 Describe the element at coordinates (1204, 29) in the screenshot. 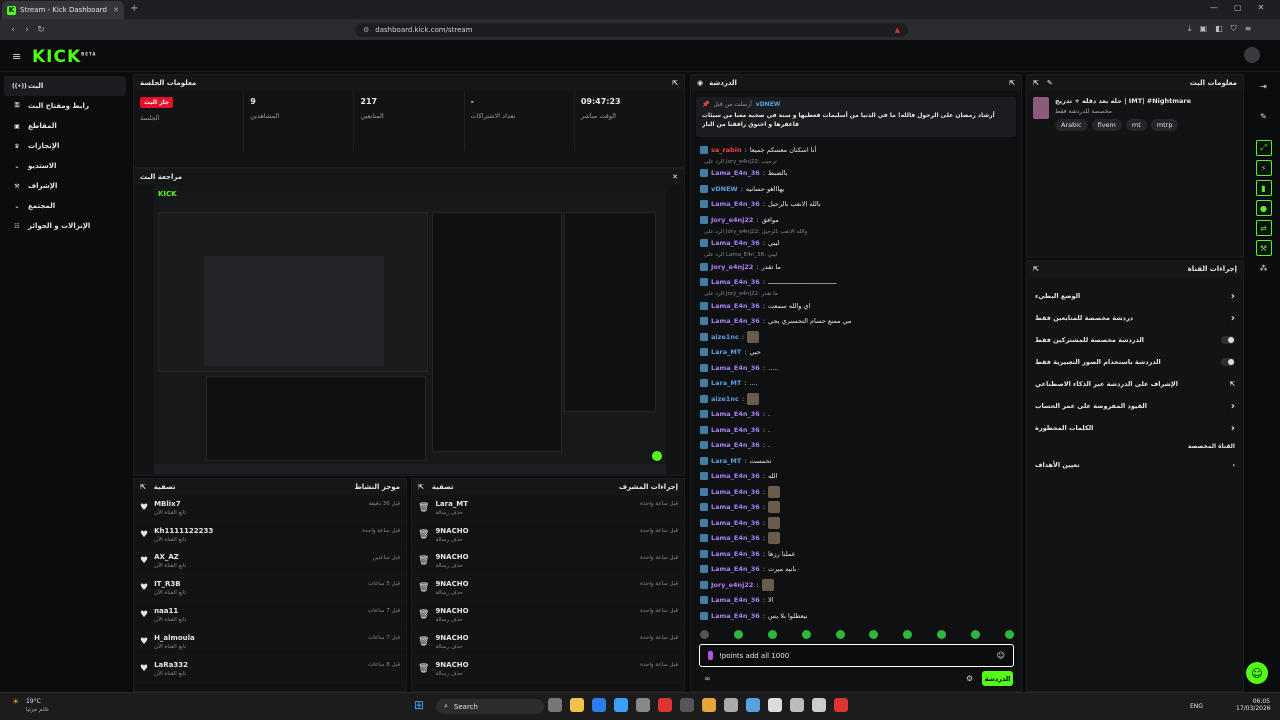

I see `sidebar-icon: ▣` at that location.